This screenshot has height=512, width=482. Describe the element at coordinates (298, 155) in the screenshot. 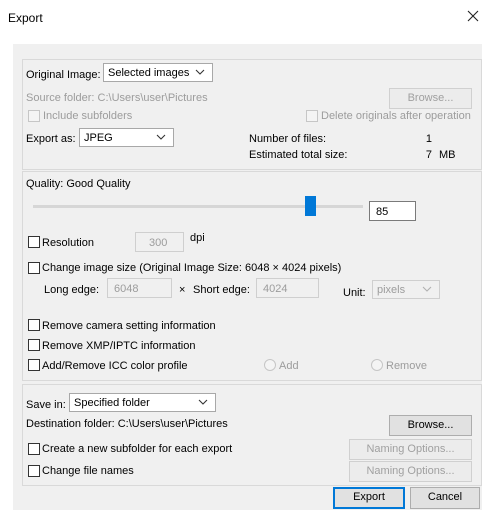

I see `estimated-size-label: Estimated total size:` at that location.